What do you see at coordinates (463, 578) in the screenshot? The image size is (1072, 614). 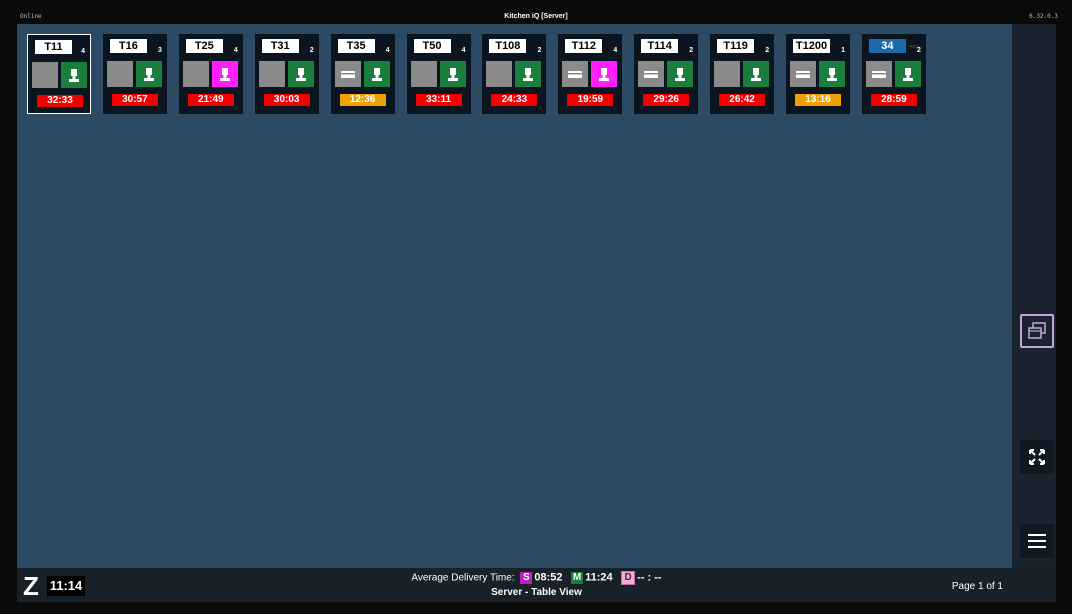 I see `avg-label: Average Delivery Time:` at bounding box center [463, 578].